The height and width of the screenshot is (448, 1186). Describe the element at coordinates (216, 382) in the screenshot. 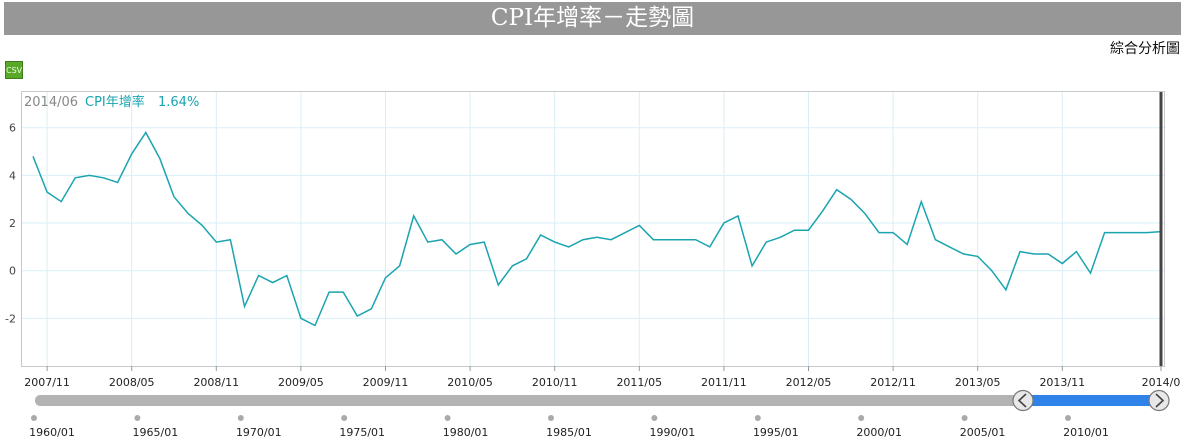

I see `x-tick-label: 2008/11` at that location.